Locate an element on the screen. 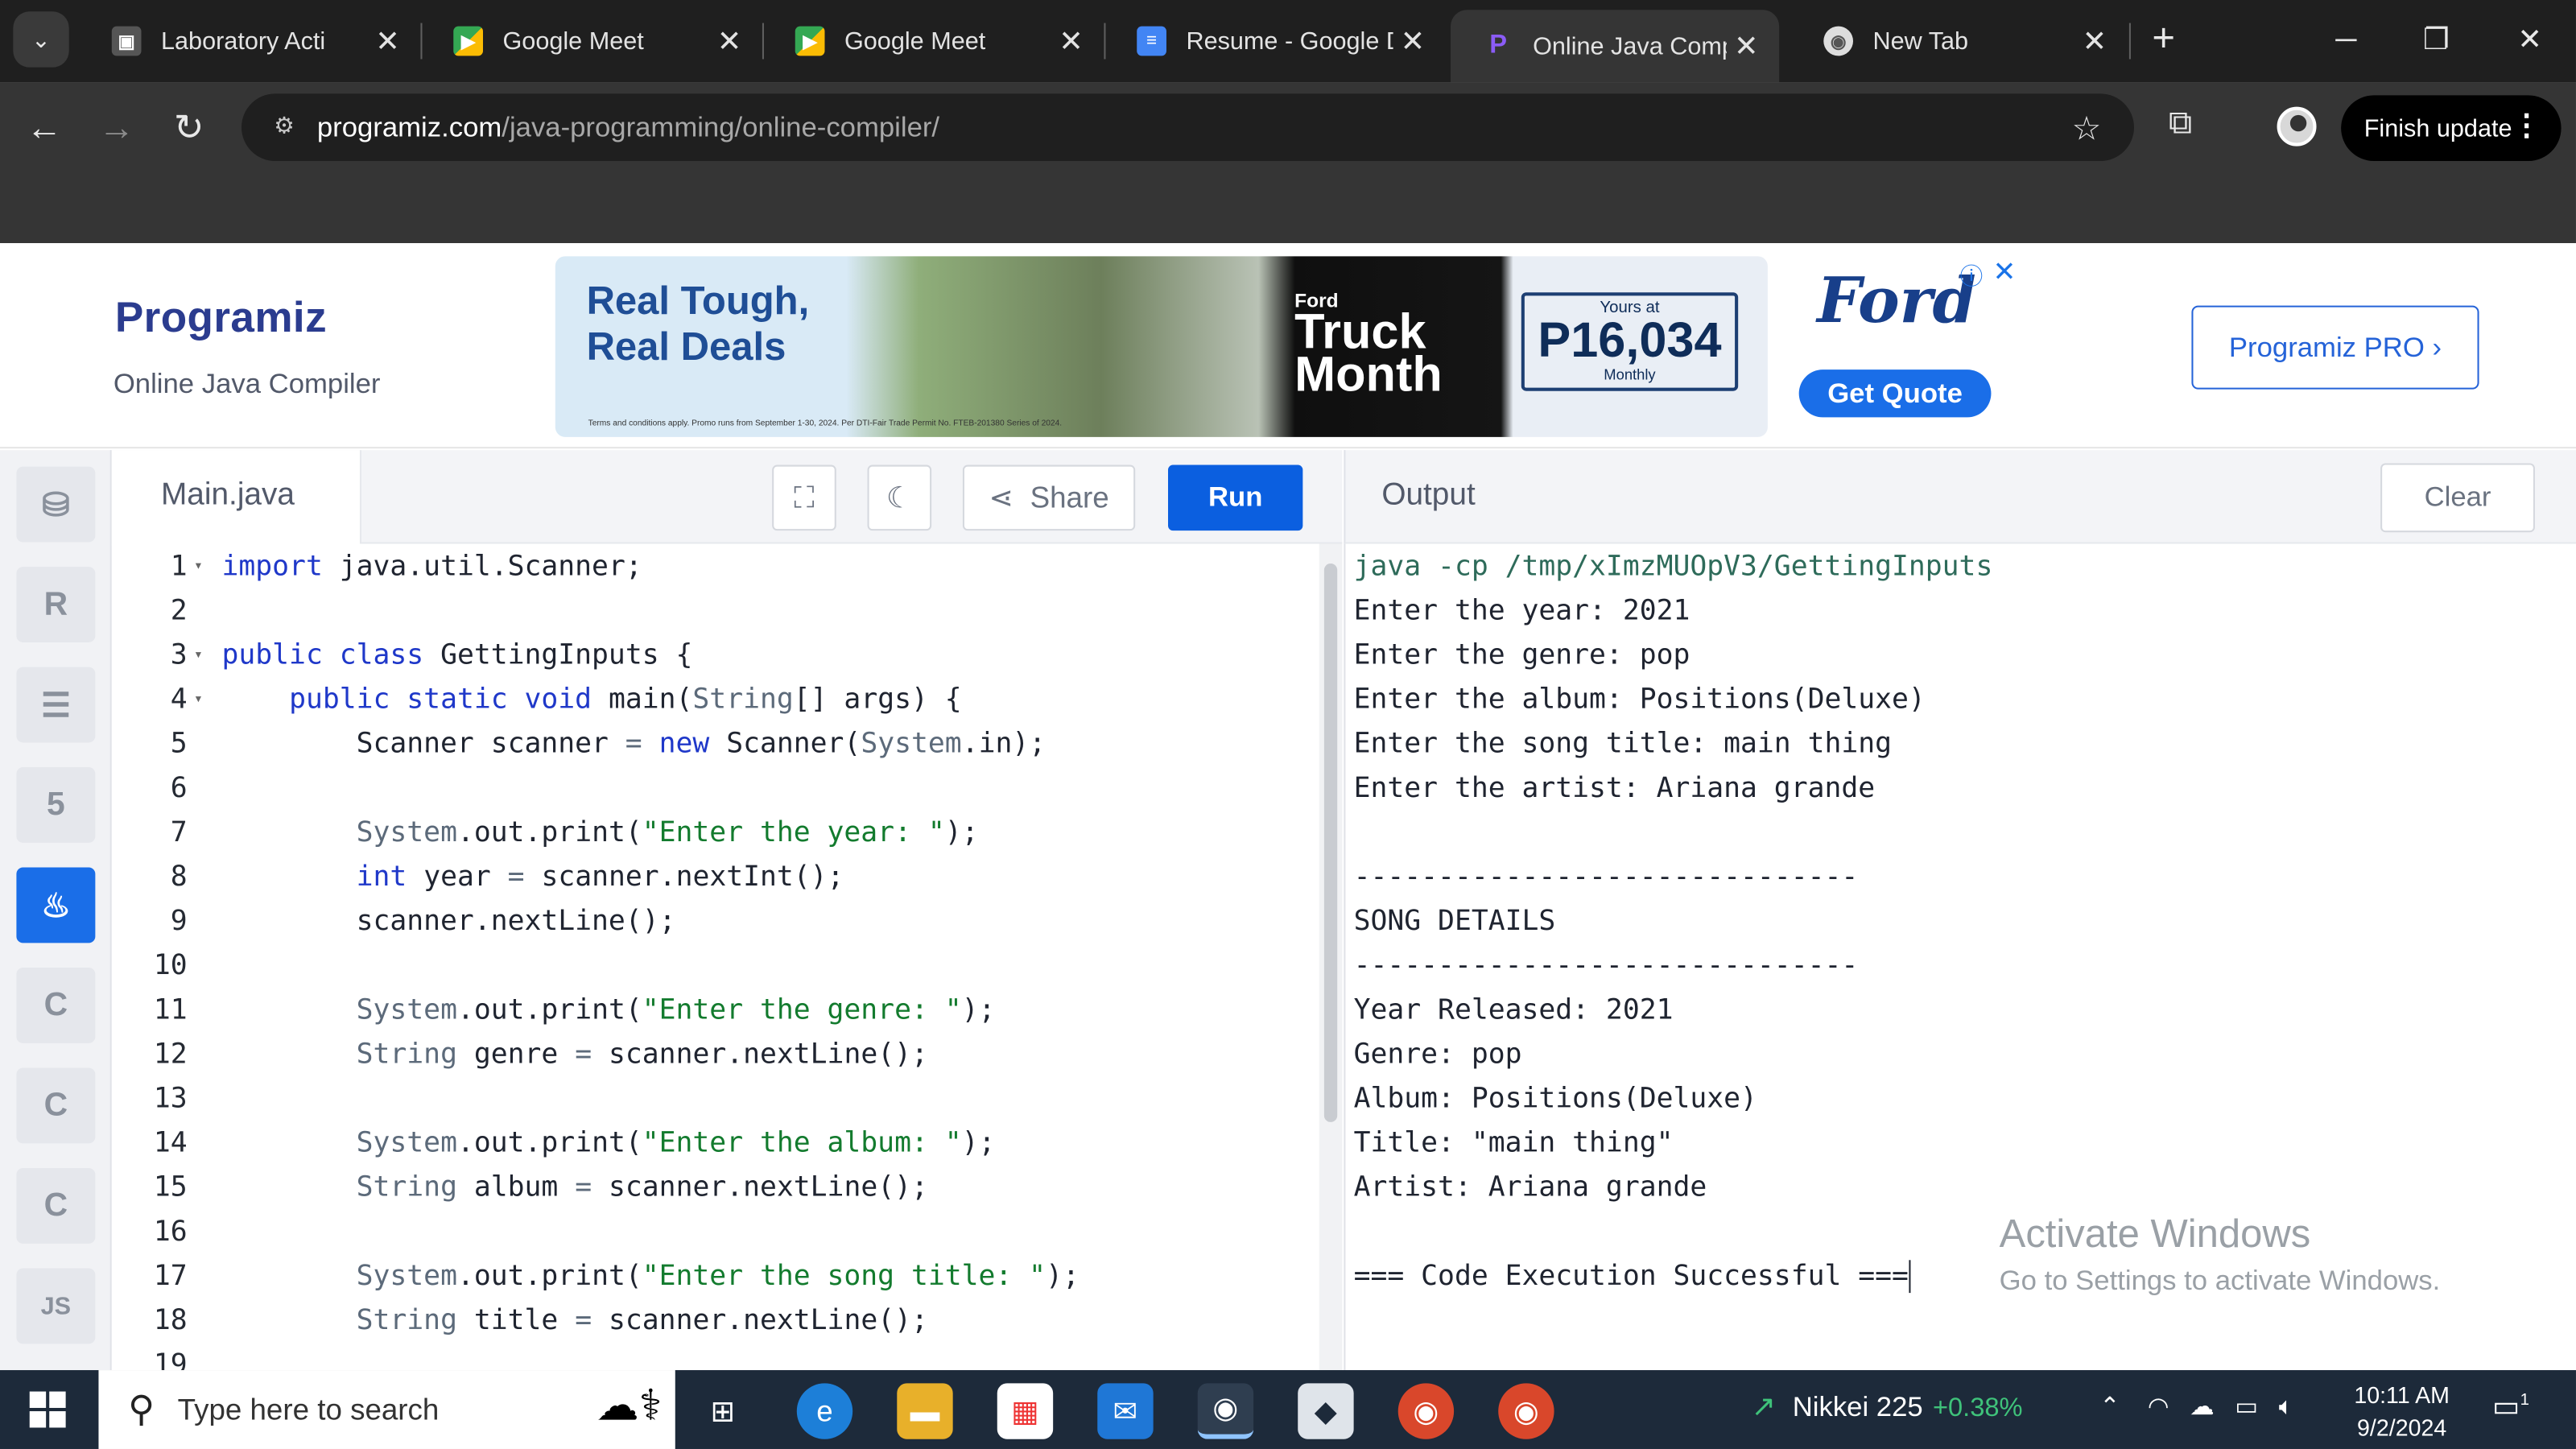 Image resolution: width=2576 pixels, height=1449 pixels. chevron-up-icon: ⌃ is located at coordinates (2109, 1407).